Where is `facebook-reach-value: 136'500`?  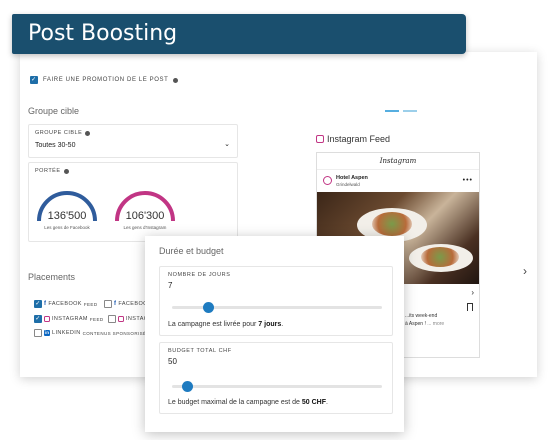 facebook-reach-value: 136'500 is located at coordinates (67, 216).